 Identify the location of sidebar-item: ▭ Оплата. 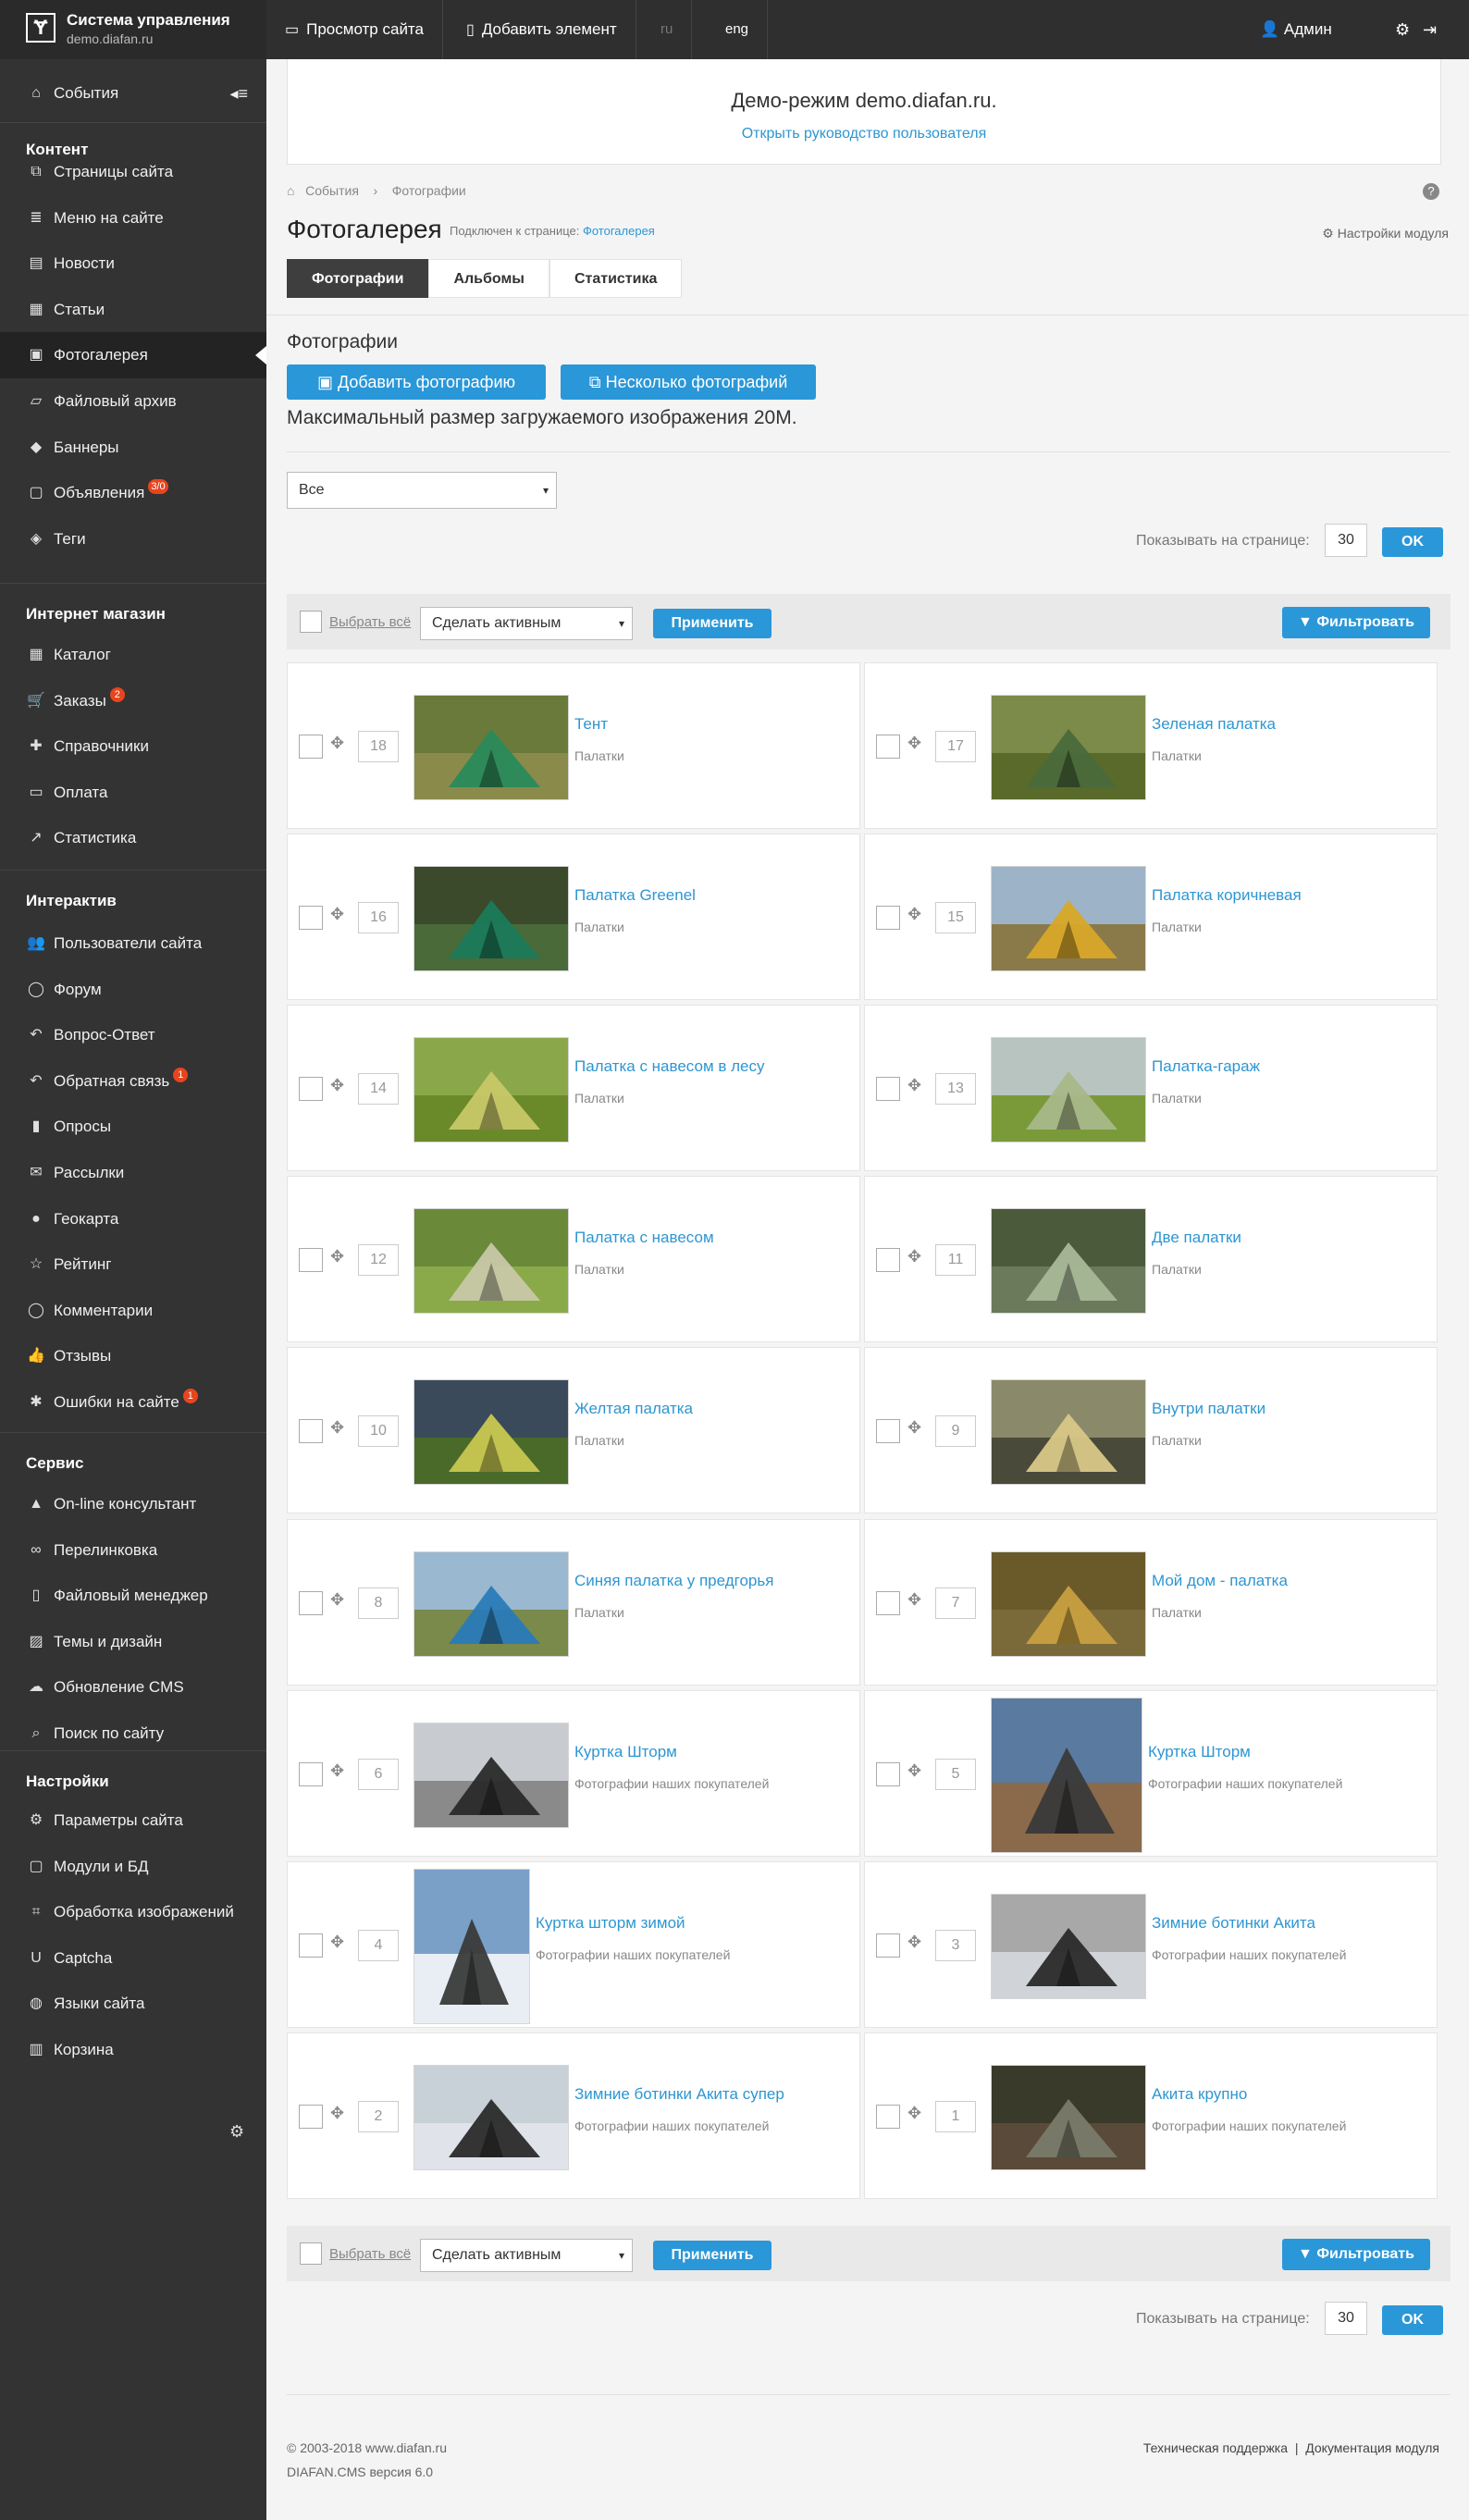
(133, 793).